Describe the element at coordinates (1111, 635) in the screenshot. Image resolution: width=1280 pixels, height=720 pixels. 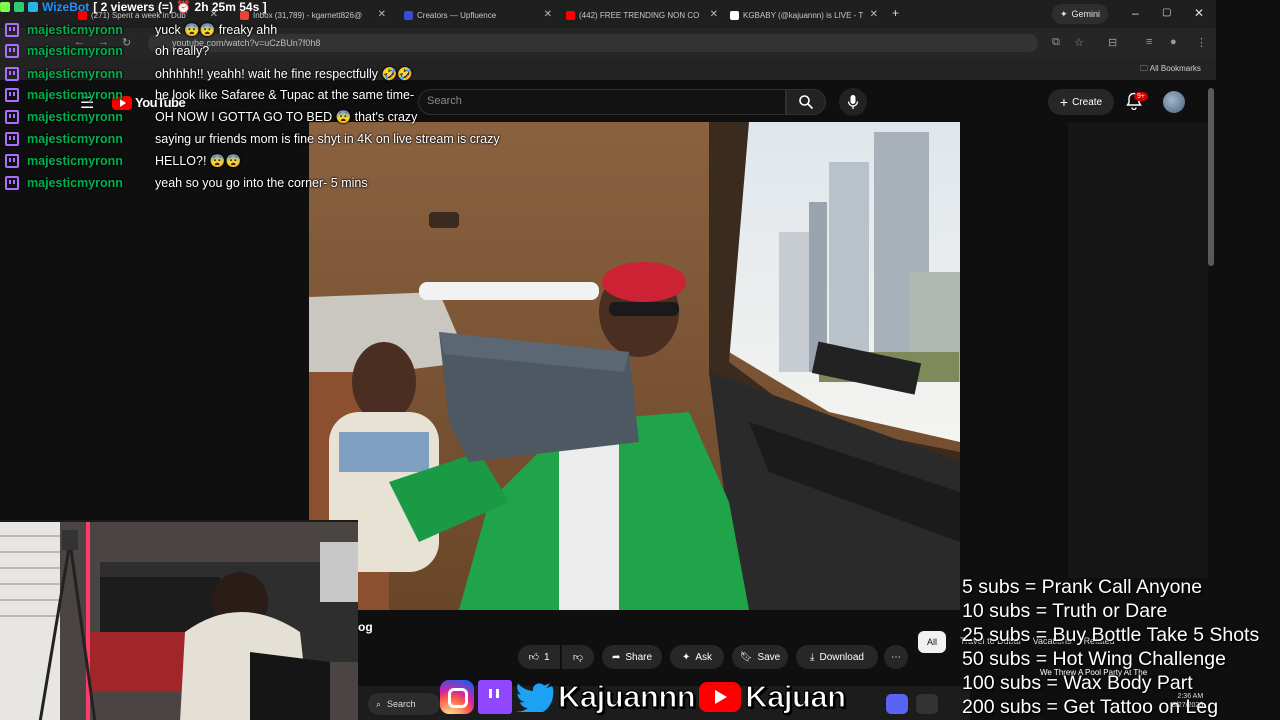
I see `sub-goal: 25 subs = Buy Bottle Take 5 Shots` at that location.